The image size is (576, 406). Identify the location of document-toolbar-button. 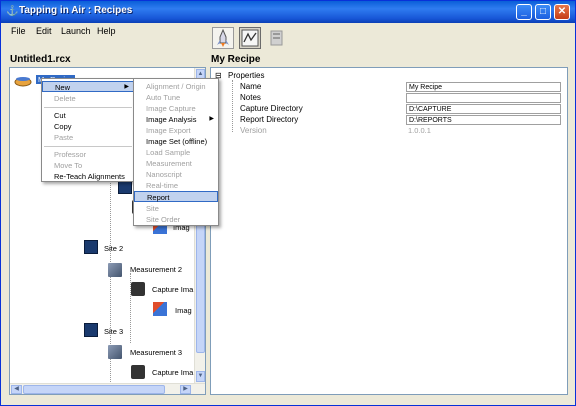
(277, 38).